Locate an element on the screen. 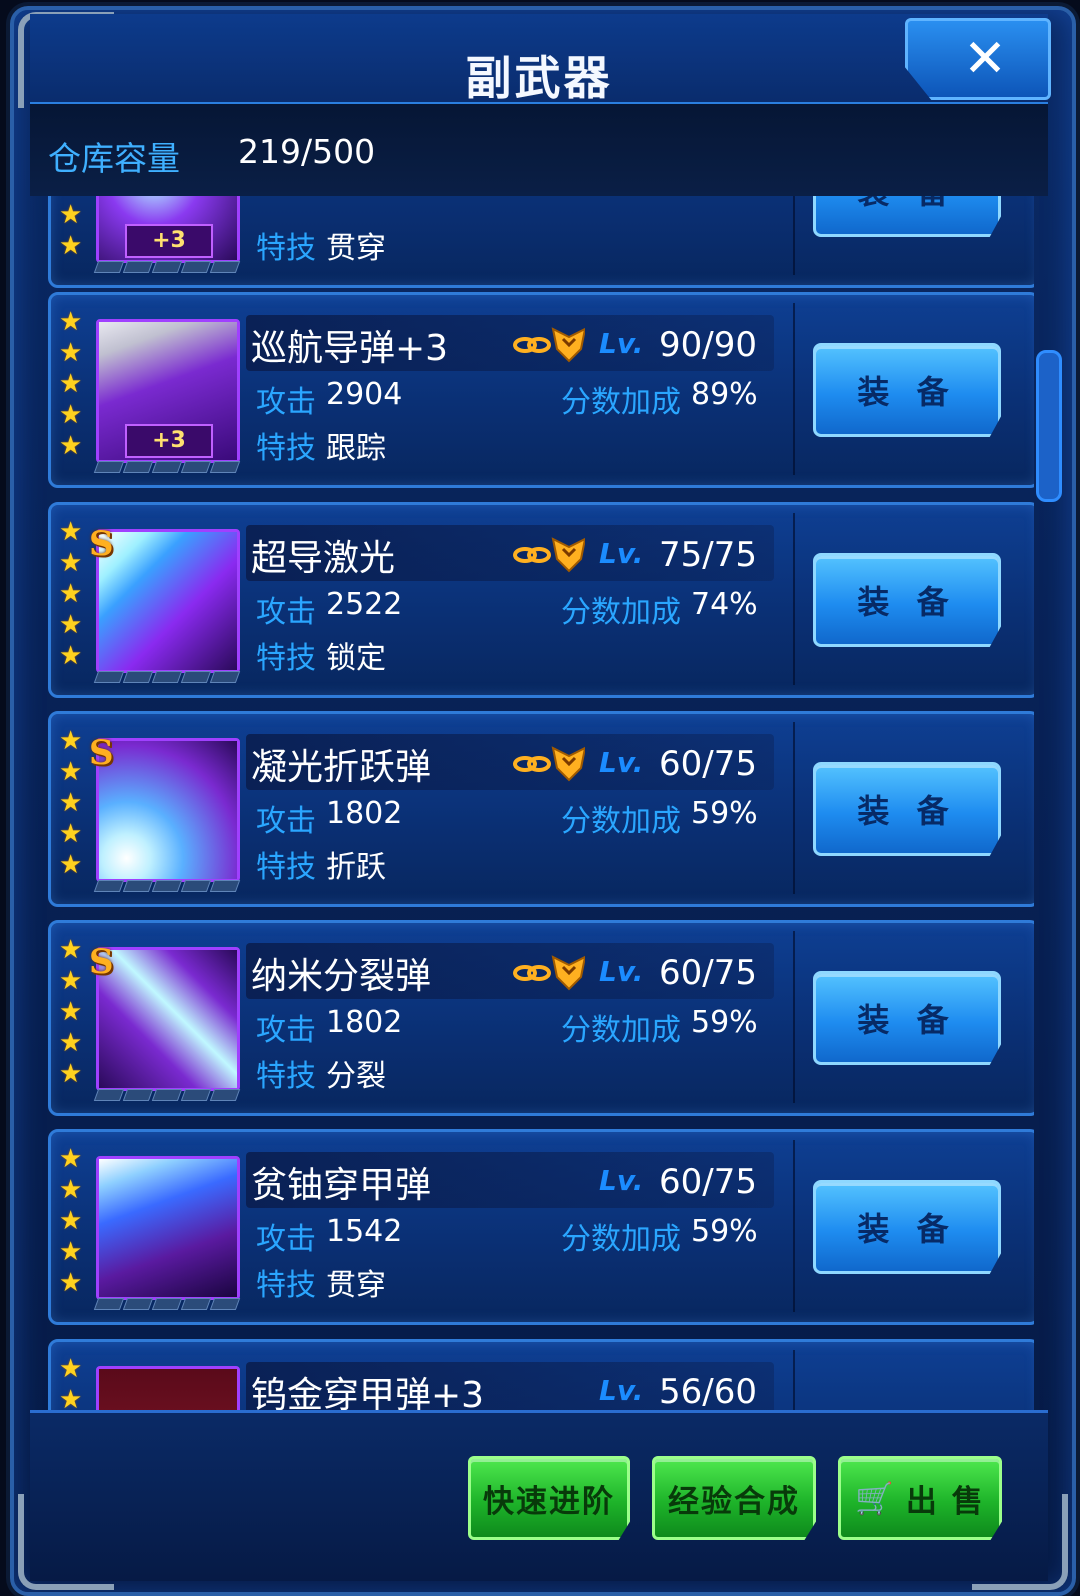 Image resolution: width=1080 pixels, height=1596 pixels. level-value: 75/75 is located at coordinates (708, 555).